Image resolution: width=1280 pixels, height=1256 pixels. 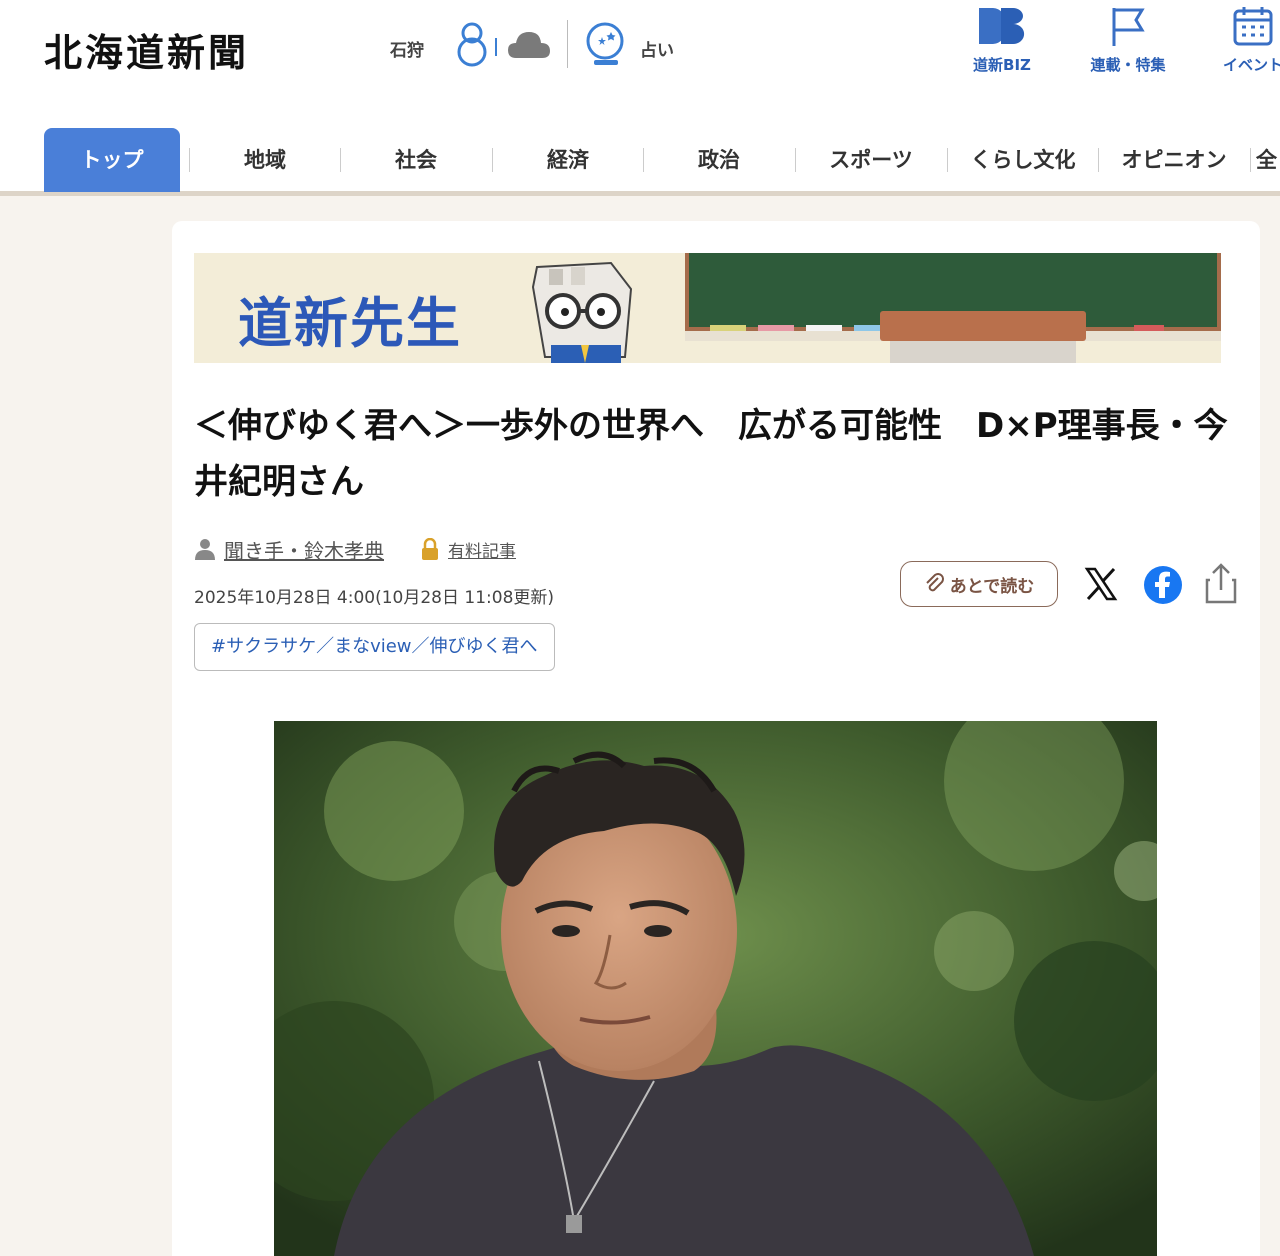 I want to click on facebook-share-icon, so click(x=1163, y=585).